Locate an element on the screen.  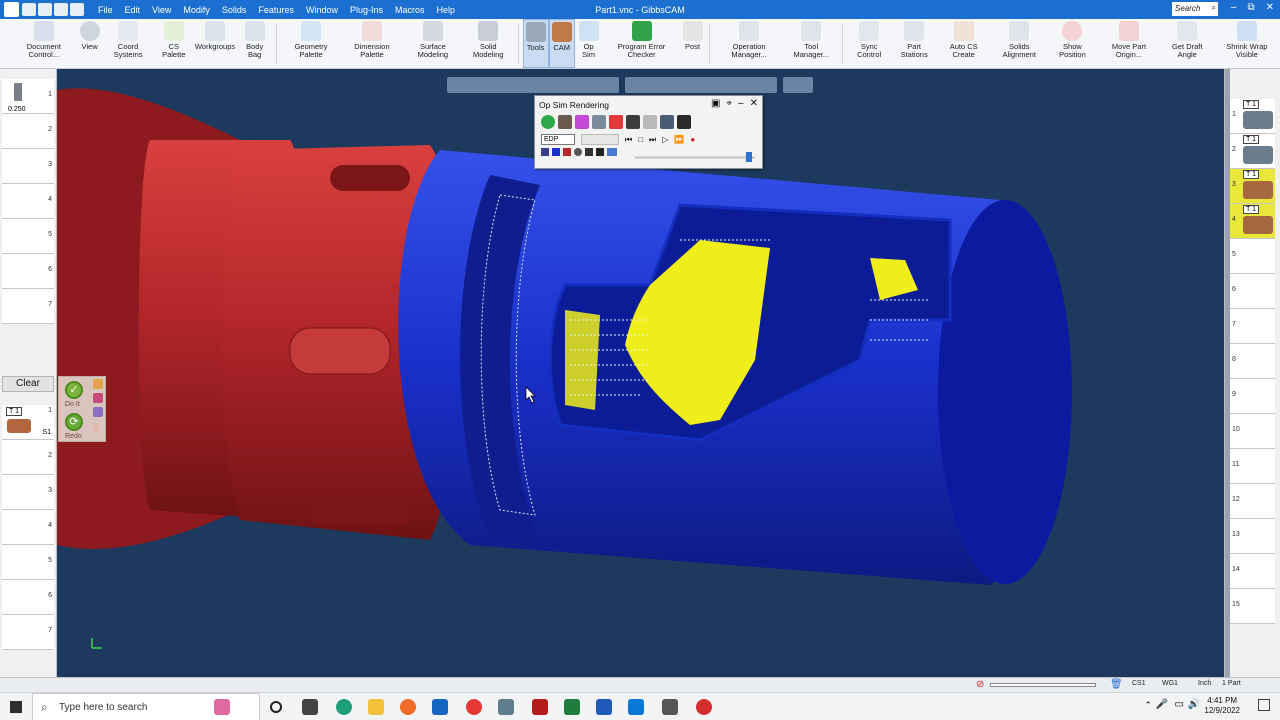
dock-icon: ▣ is located at coordinates (715, 103).